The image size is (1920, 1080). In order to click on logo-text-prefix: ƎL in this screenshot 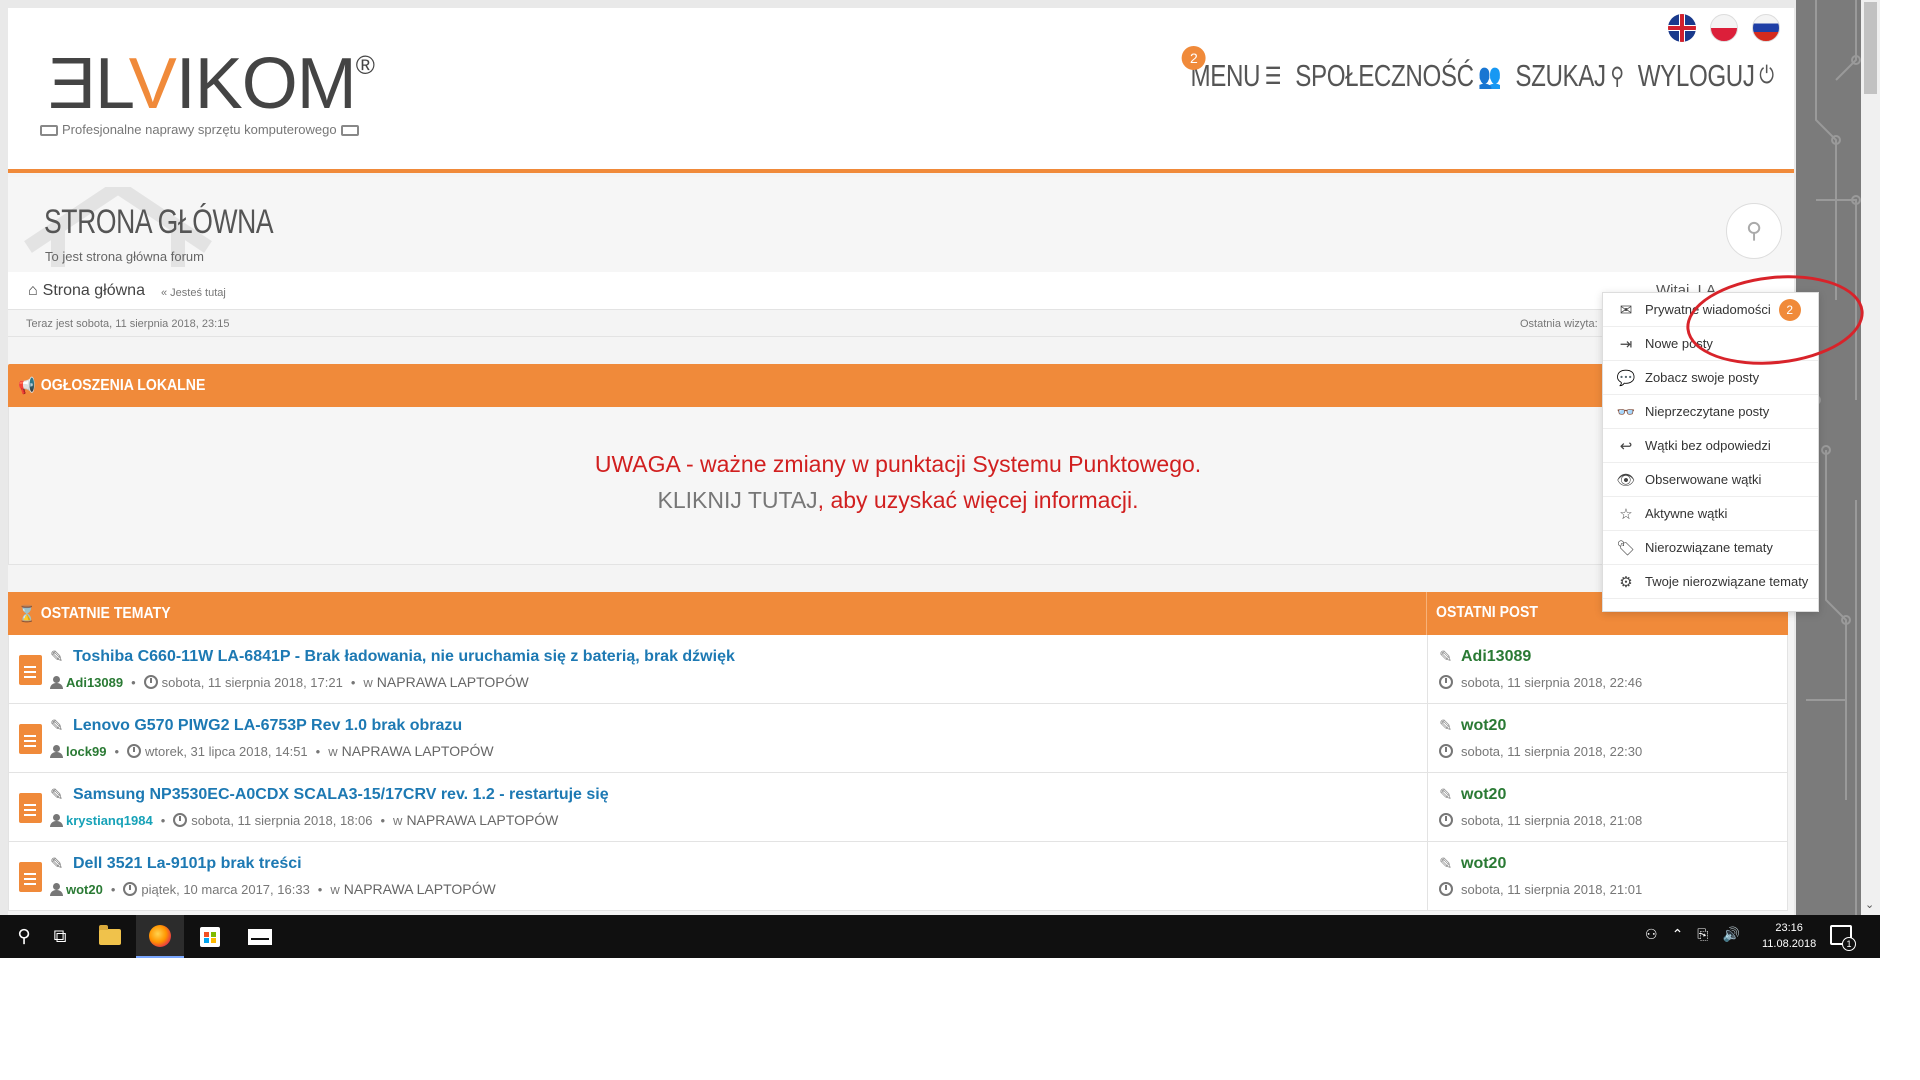, I will do `click(89, 84)`.